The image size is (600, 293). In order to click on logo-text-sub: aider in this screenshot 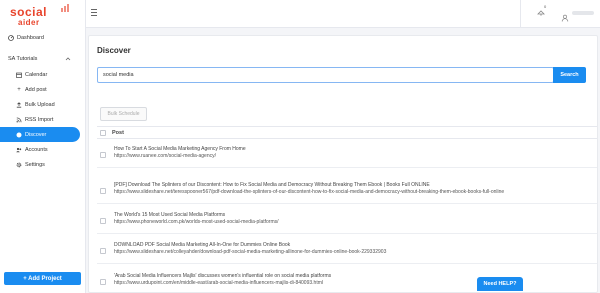, I will do `click(29, 22)`.